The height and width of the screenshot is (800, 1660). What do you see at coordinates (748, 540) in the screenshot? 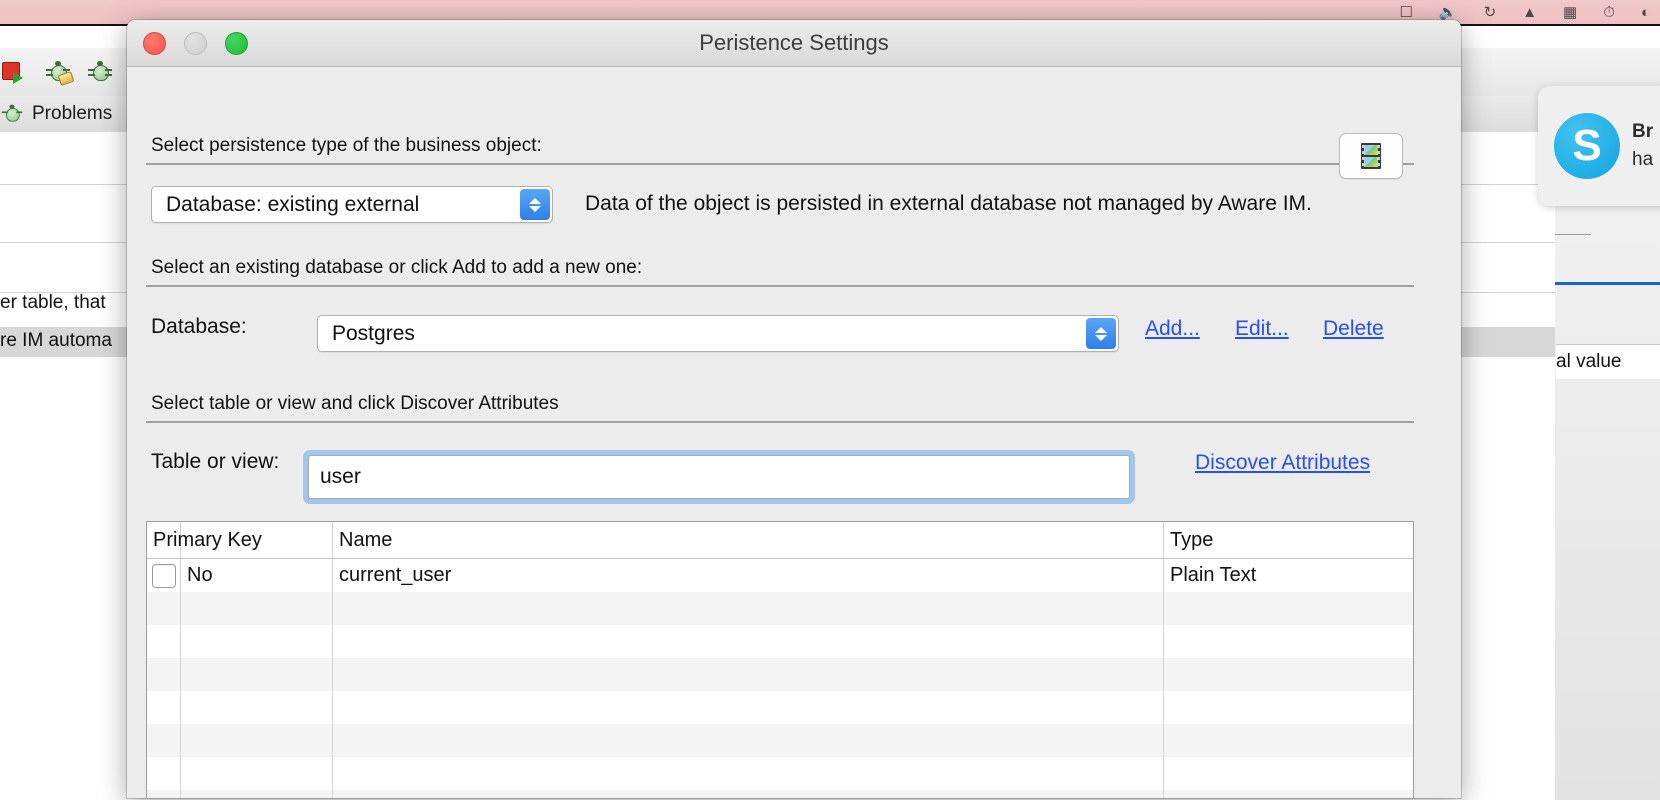
I see `column-header-name: Name` at bounding box center [748, 540].